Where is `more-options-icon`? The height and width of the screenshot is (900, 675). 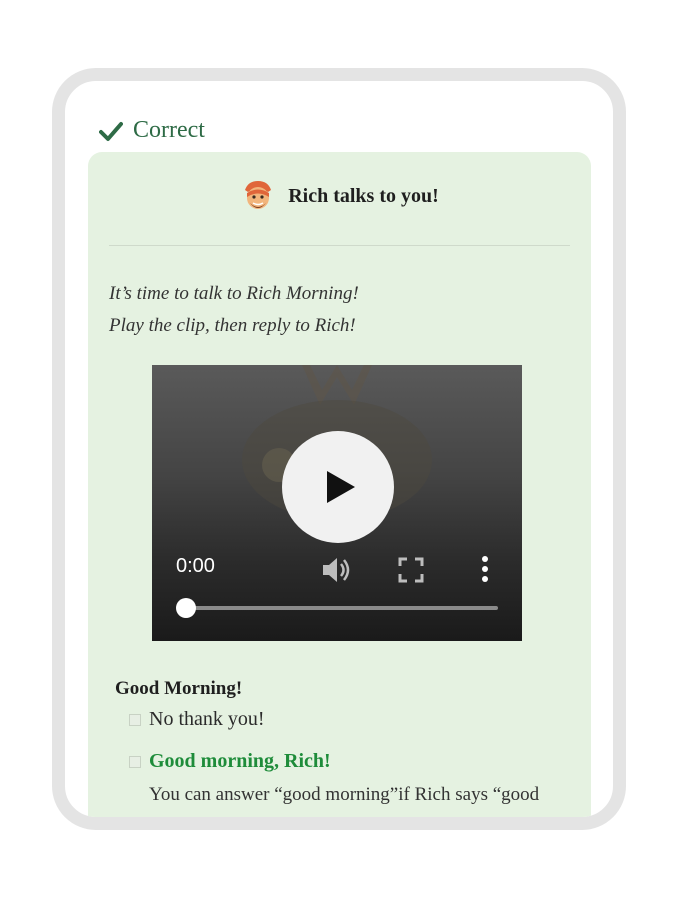 more-options-icon is located at coordinates (485, 570).